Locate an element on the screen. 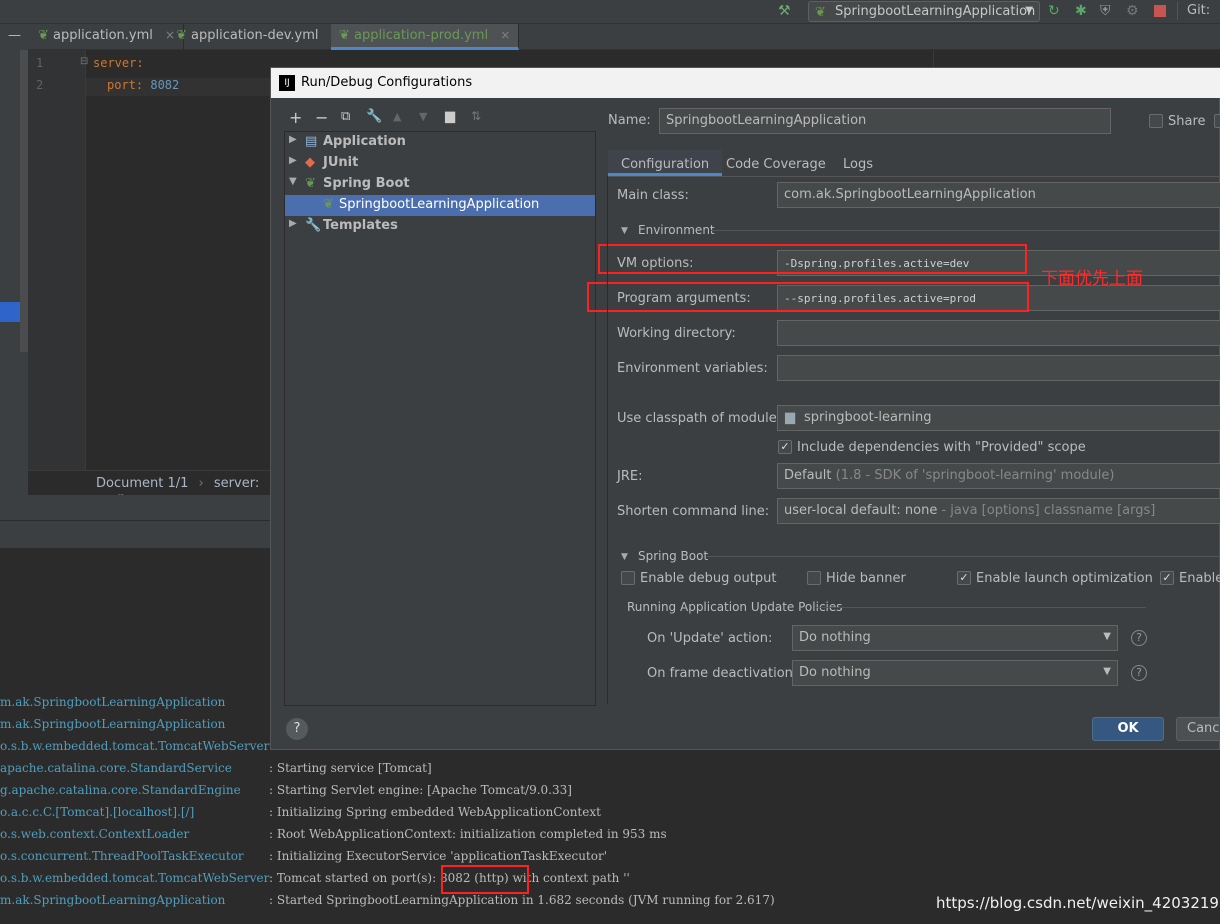 The image size is (1220, 924). tree-item-label: JUnit is located at coordinates (341, 162).